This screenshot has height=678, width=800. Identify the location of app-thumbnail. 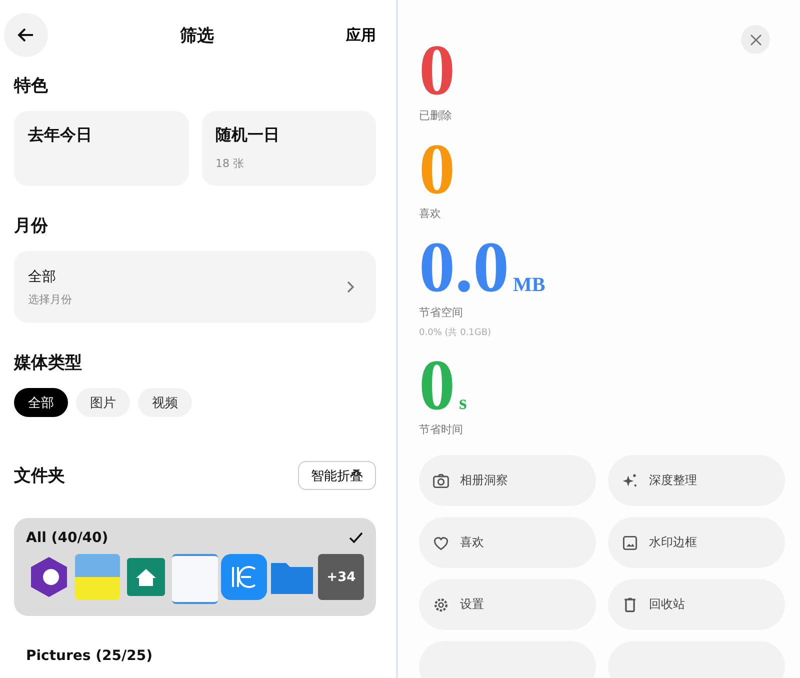
(243, 577).